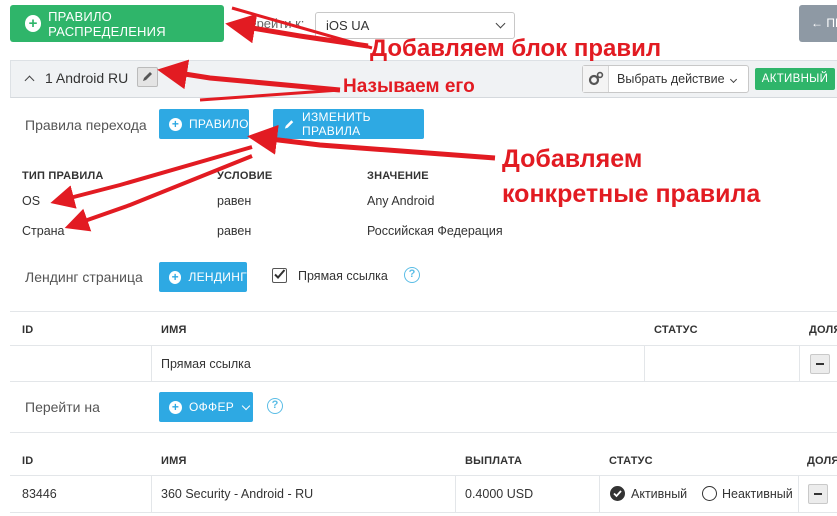 Image resolution: width=837 pixels, height=516 pixels. Describe the element at coordinates (31, 201) in the screenshot. I see `rule-row-0-type: OS` at that location.